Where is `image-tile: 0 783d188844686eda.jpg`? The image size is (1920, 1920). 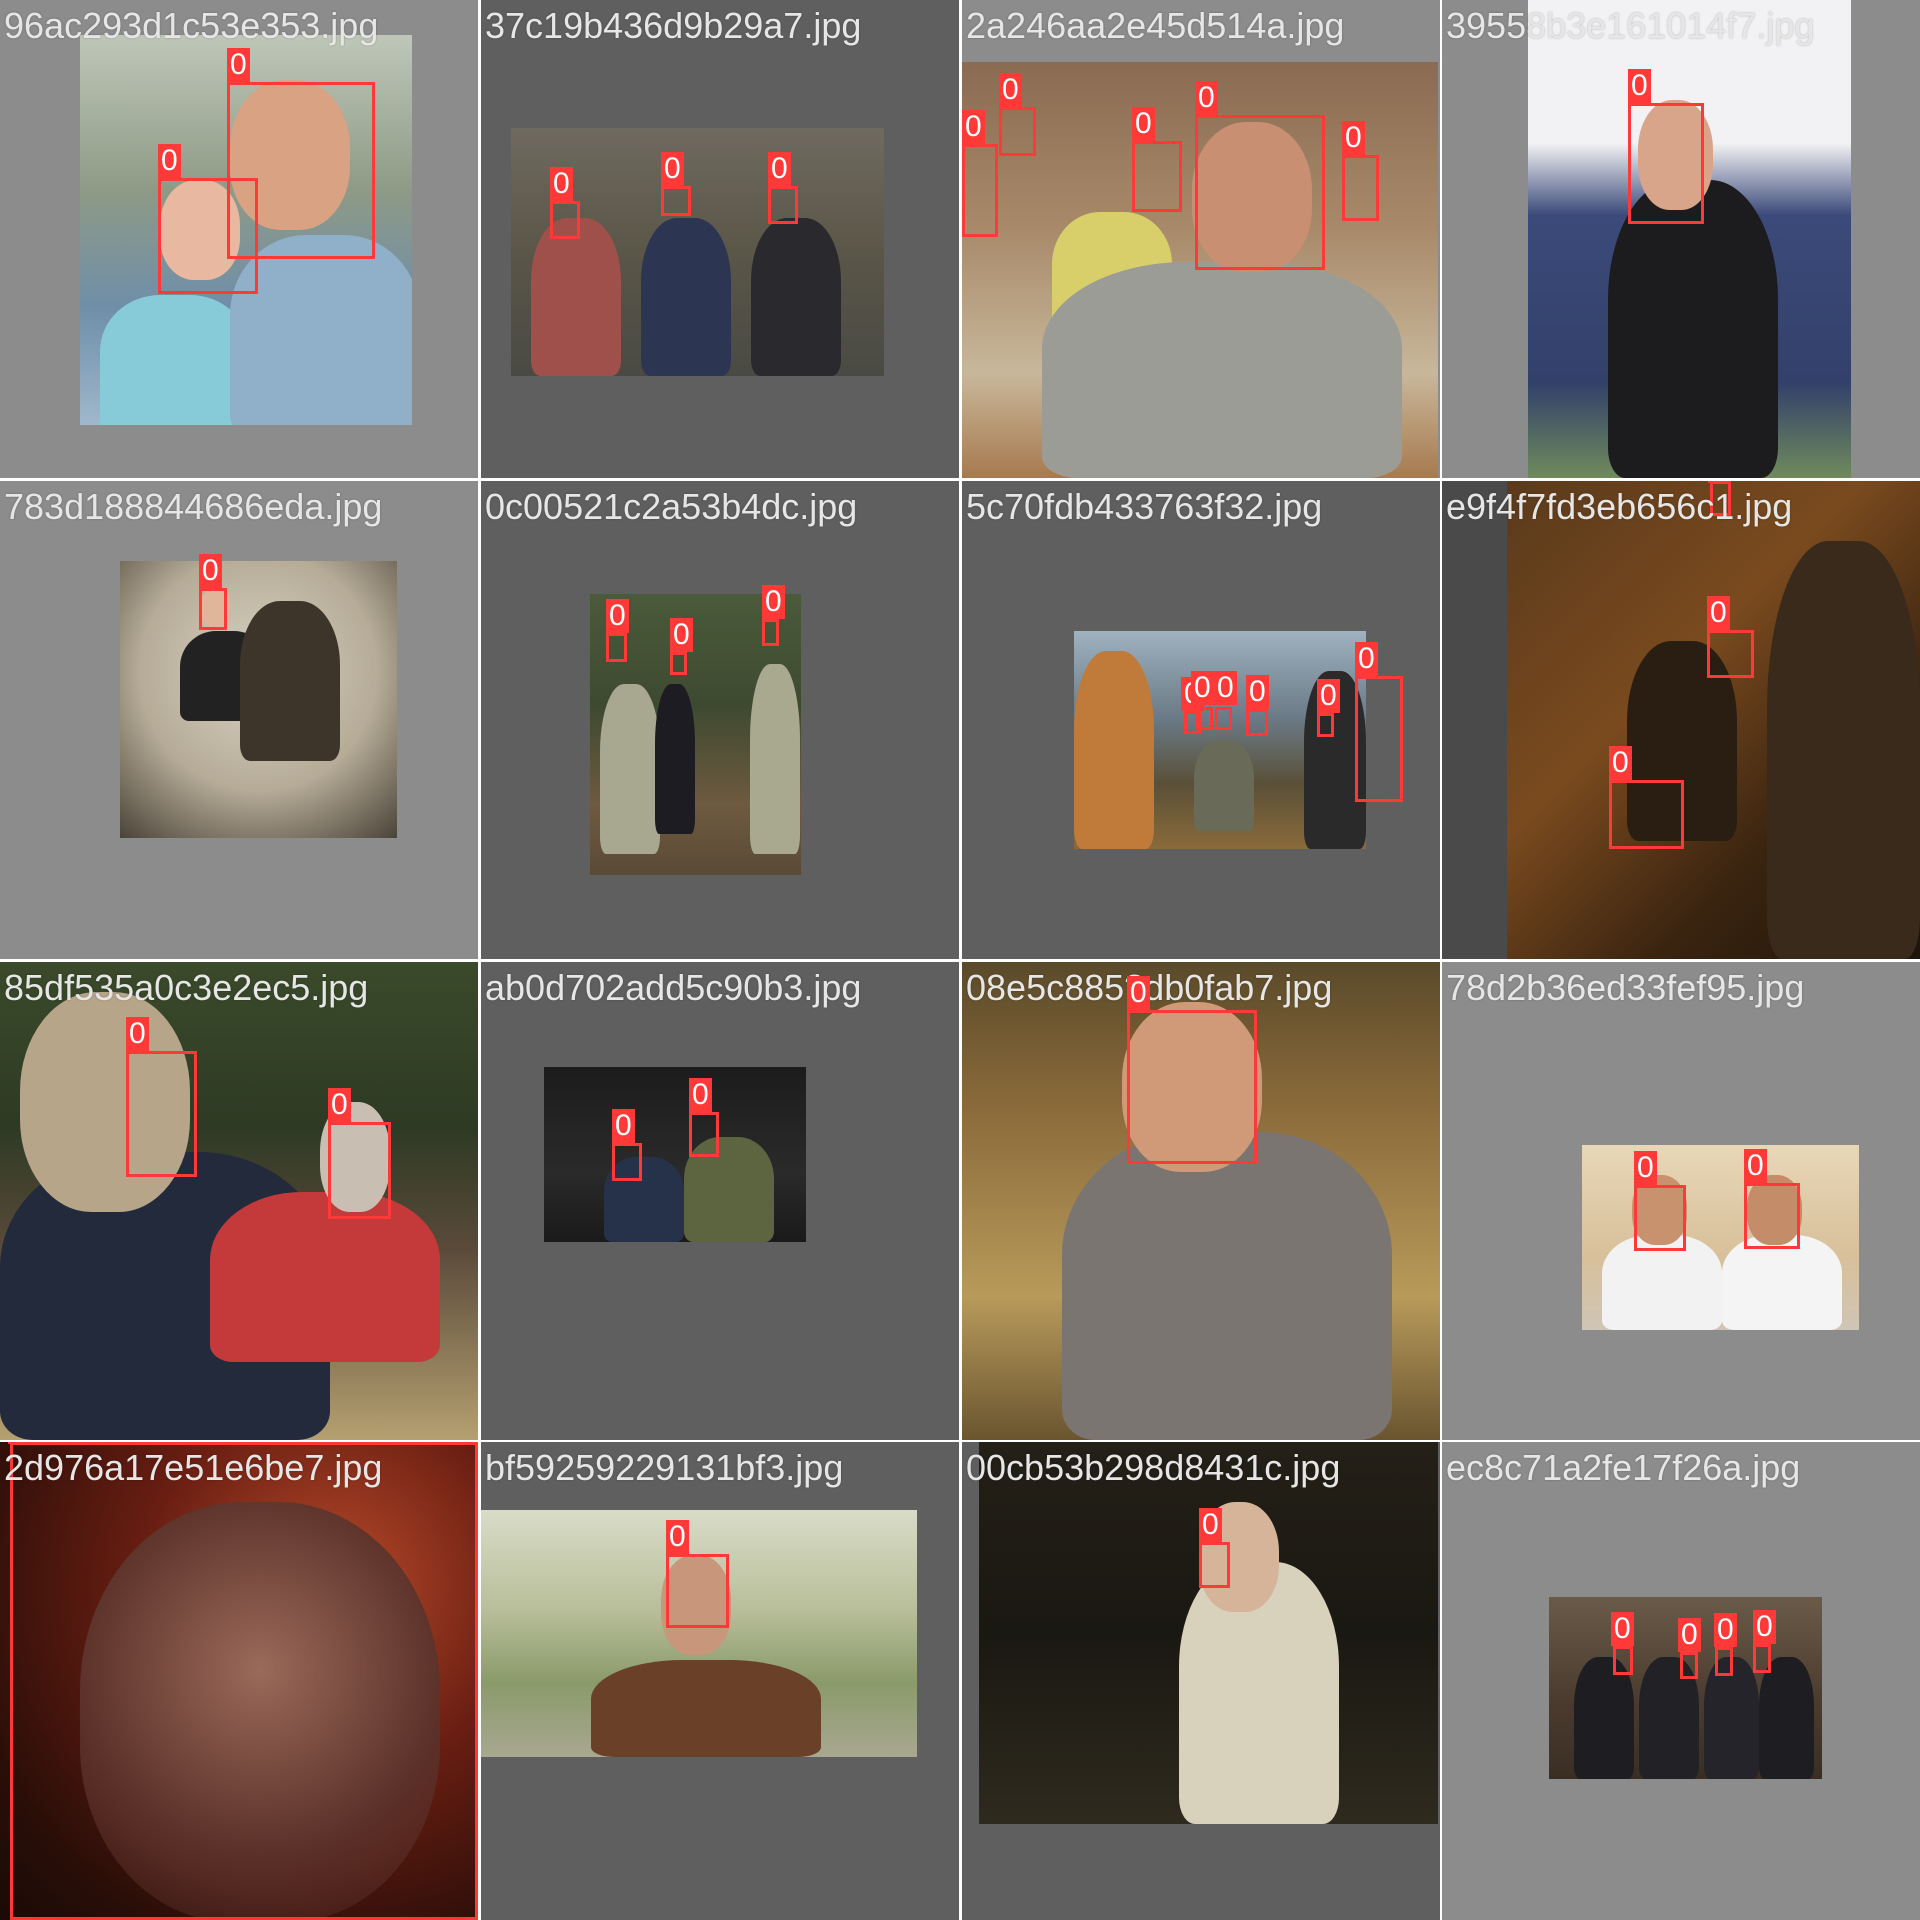
image-tile: 0 783d188844686eda.jpg is located at coordinates (239, 720).